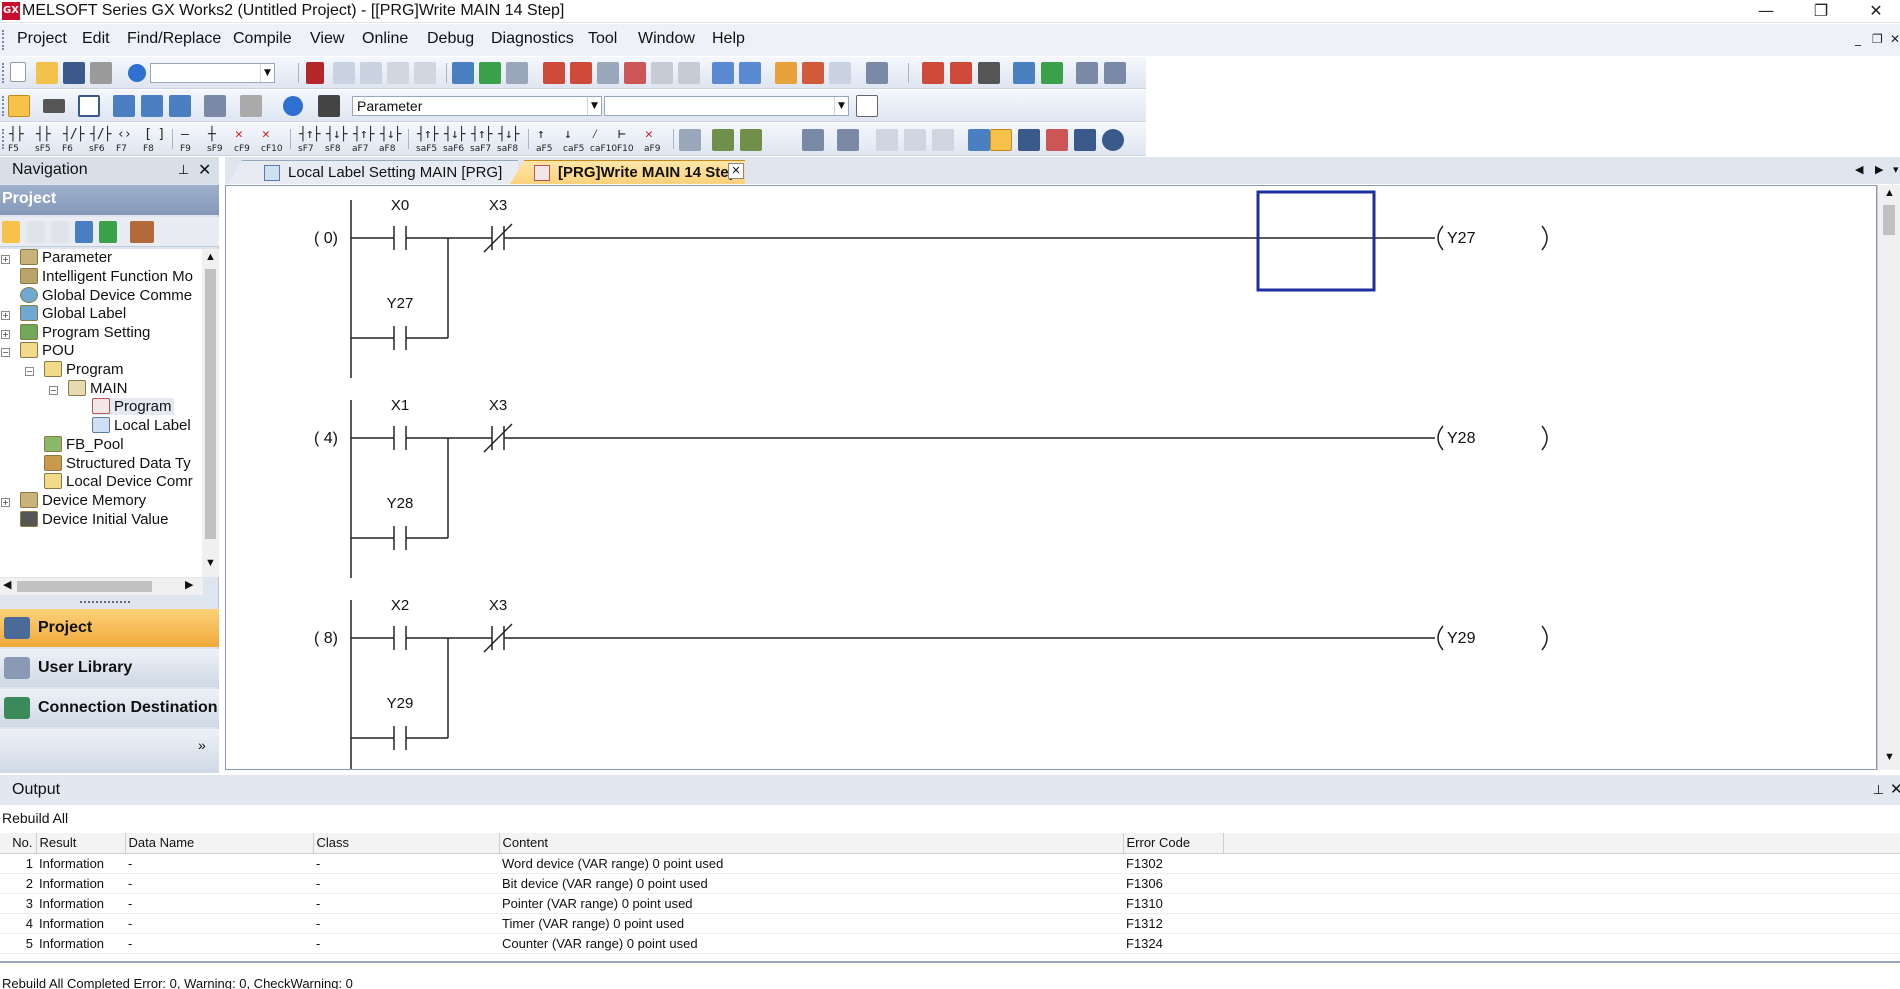 This screenshot has width=1900, height=989. Describe the element at coordinates (363, 140) in the screenshot. I see `rising-branch-button: ┤↑├ aF7` at that location.